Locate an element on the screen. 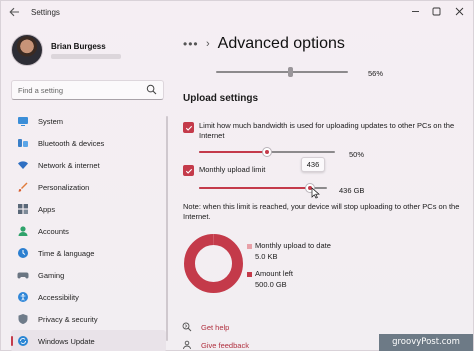 This screenshot has width=474, height=351. download-percent-slider is located at coordinates (282, 72).